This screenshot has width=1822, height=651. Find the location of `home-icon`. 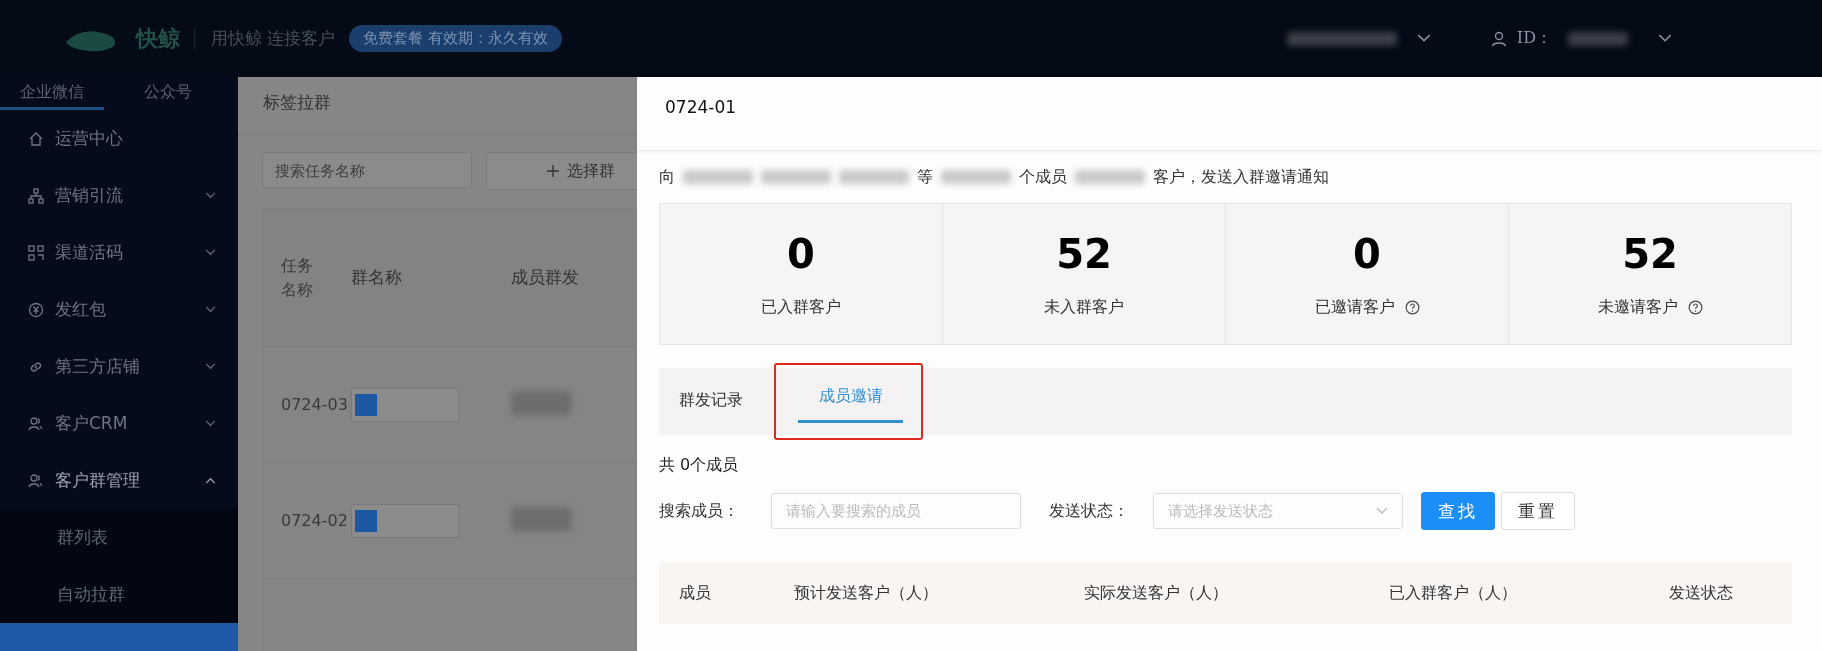

home-icon is located at coordinates (36, 138).